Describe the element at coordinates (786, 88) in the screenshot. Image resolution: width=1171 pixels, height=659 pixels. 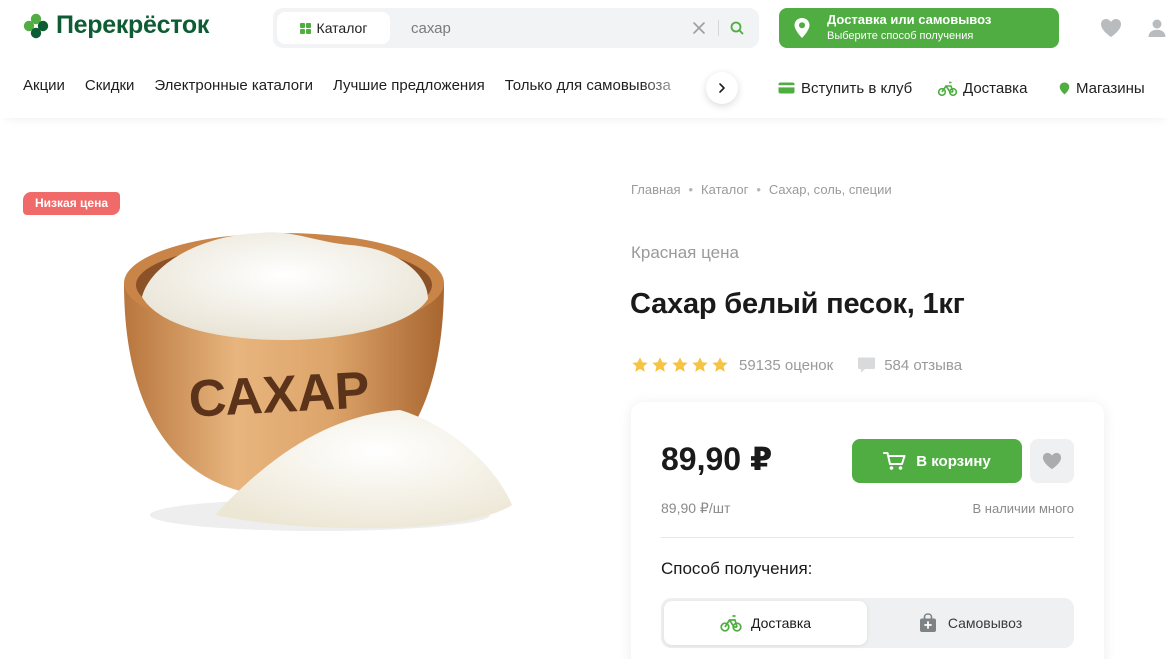
I see `card-icon` at that location.